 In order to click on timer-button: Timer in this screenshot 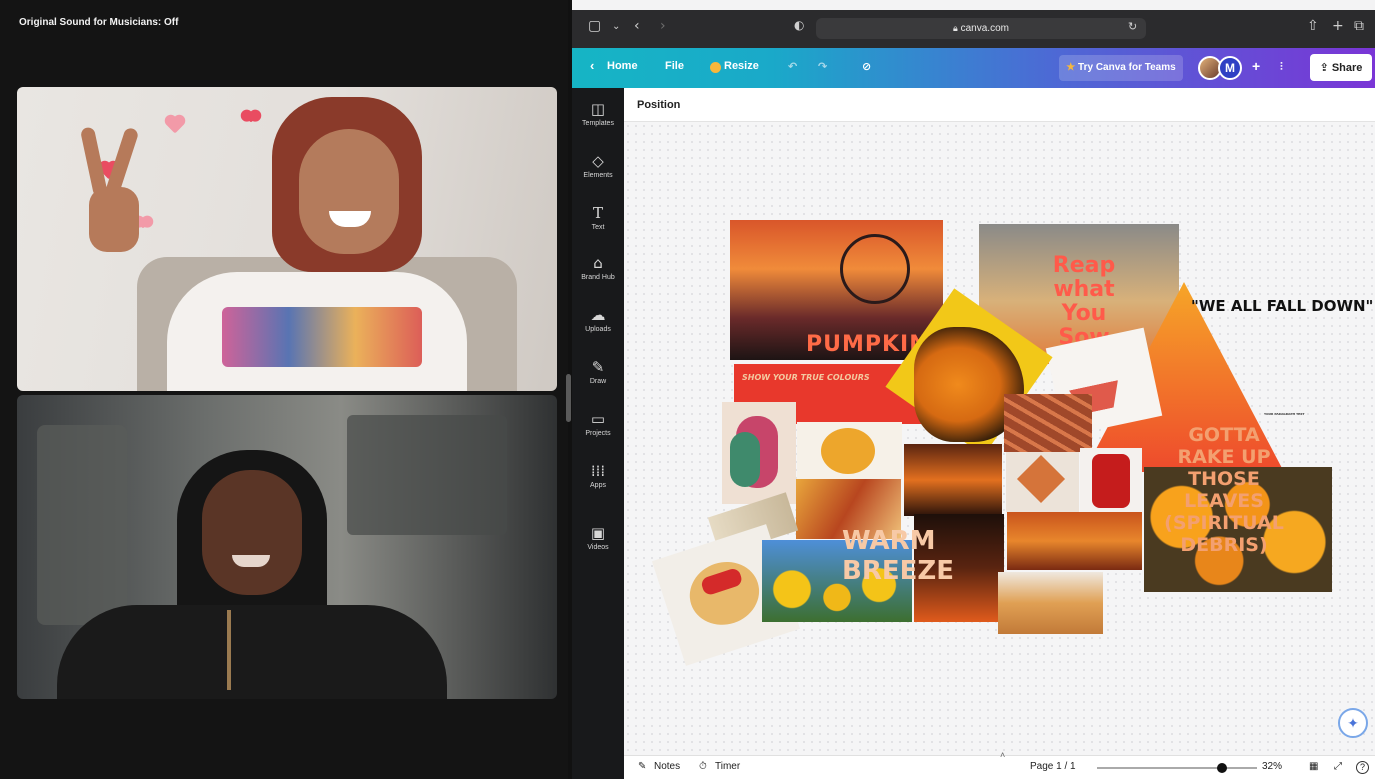, I will do `click(727, 766)`.